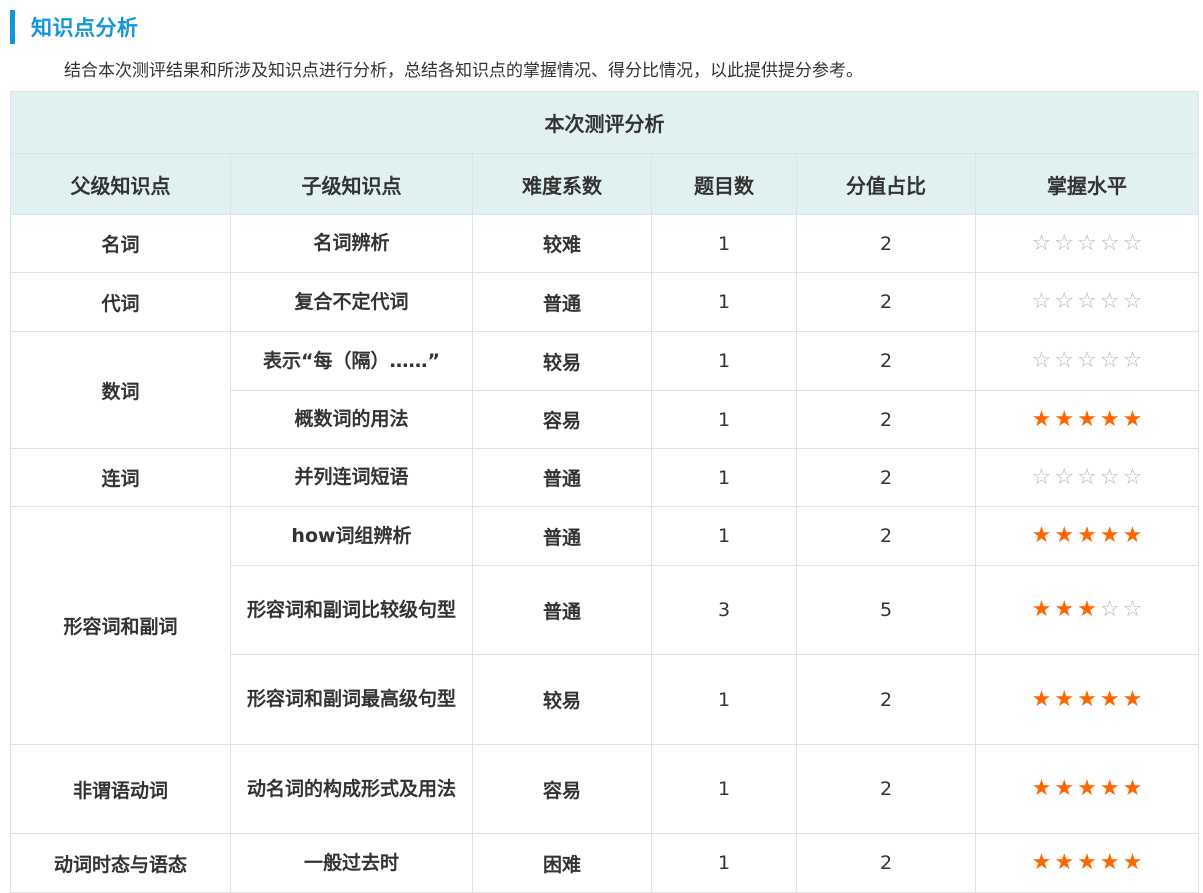  Describe the element at coordinates (74, 27) in the screenshot. I see `section-header: 知识点分析` at that location.